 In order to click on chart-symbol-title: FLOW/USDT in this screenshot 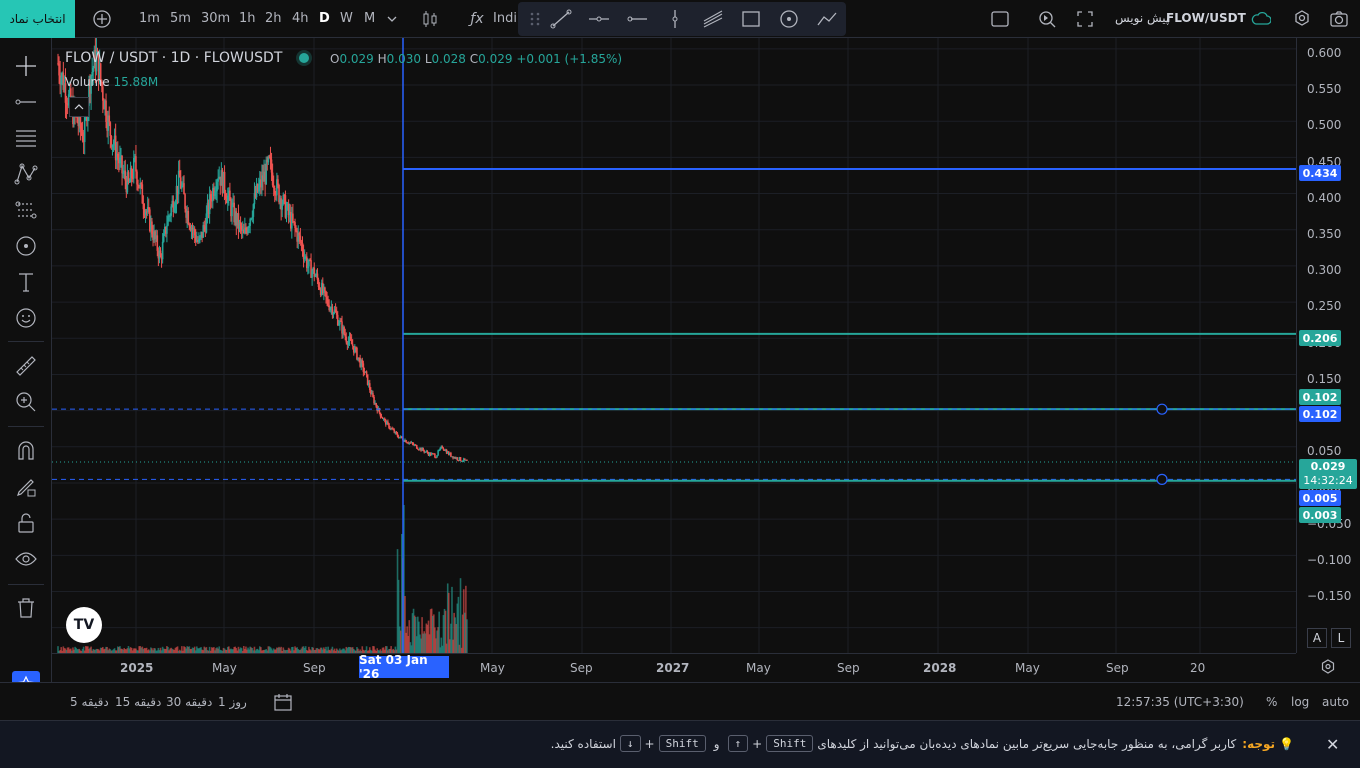, I will do `click(1206, 18)`.